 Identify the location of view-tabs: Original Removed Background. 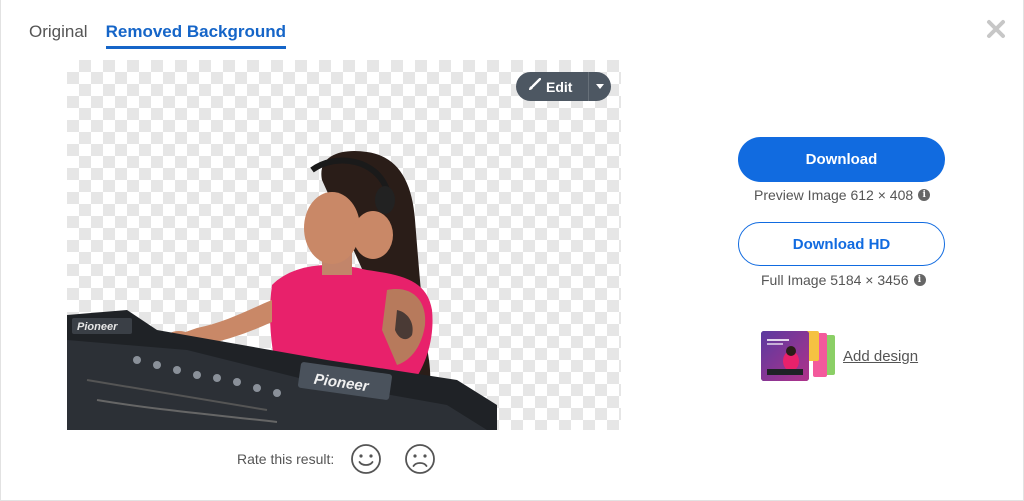
(158, 35).